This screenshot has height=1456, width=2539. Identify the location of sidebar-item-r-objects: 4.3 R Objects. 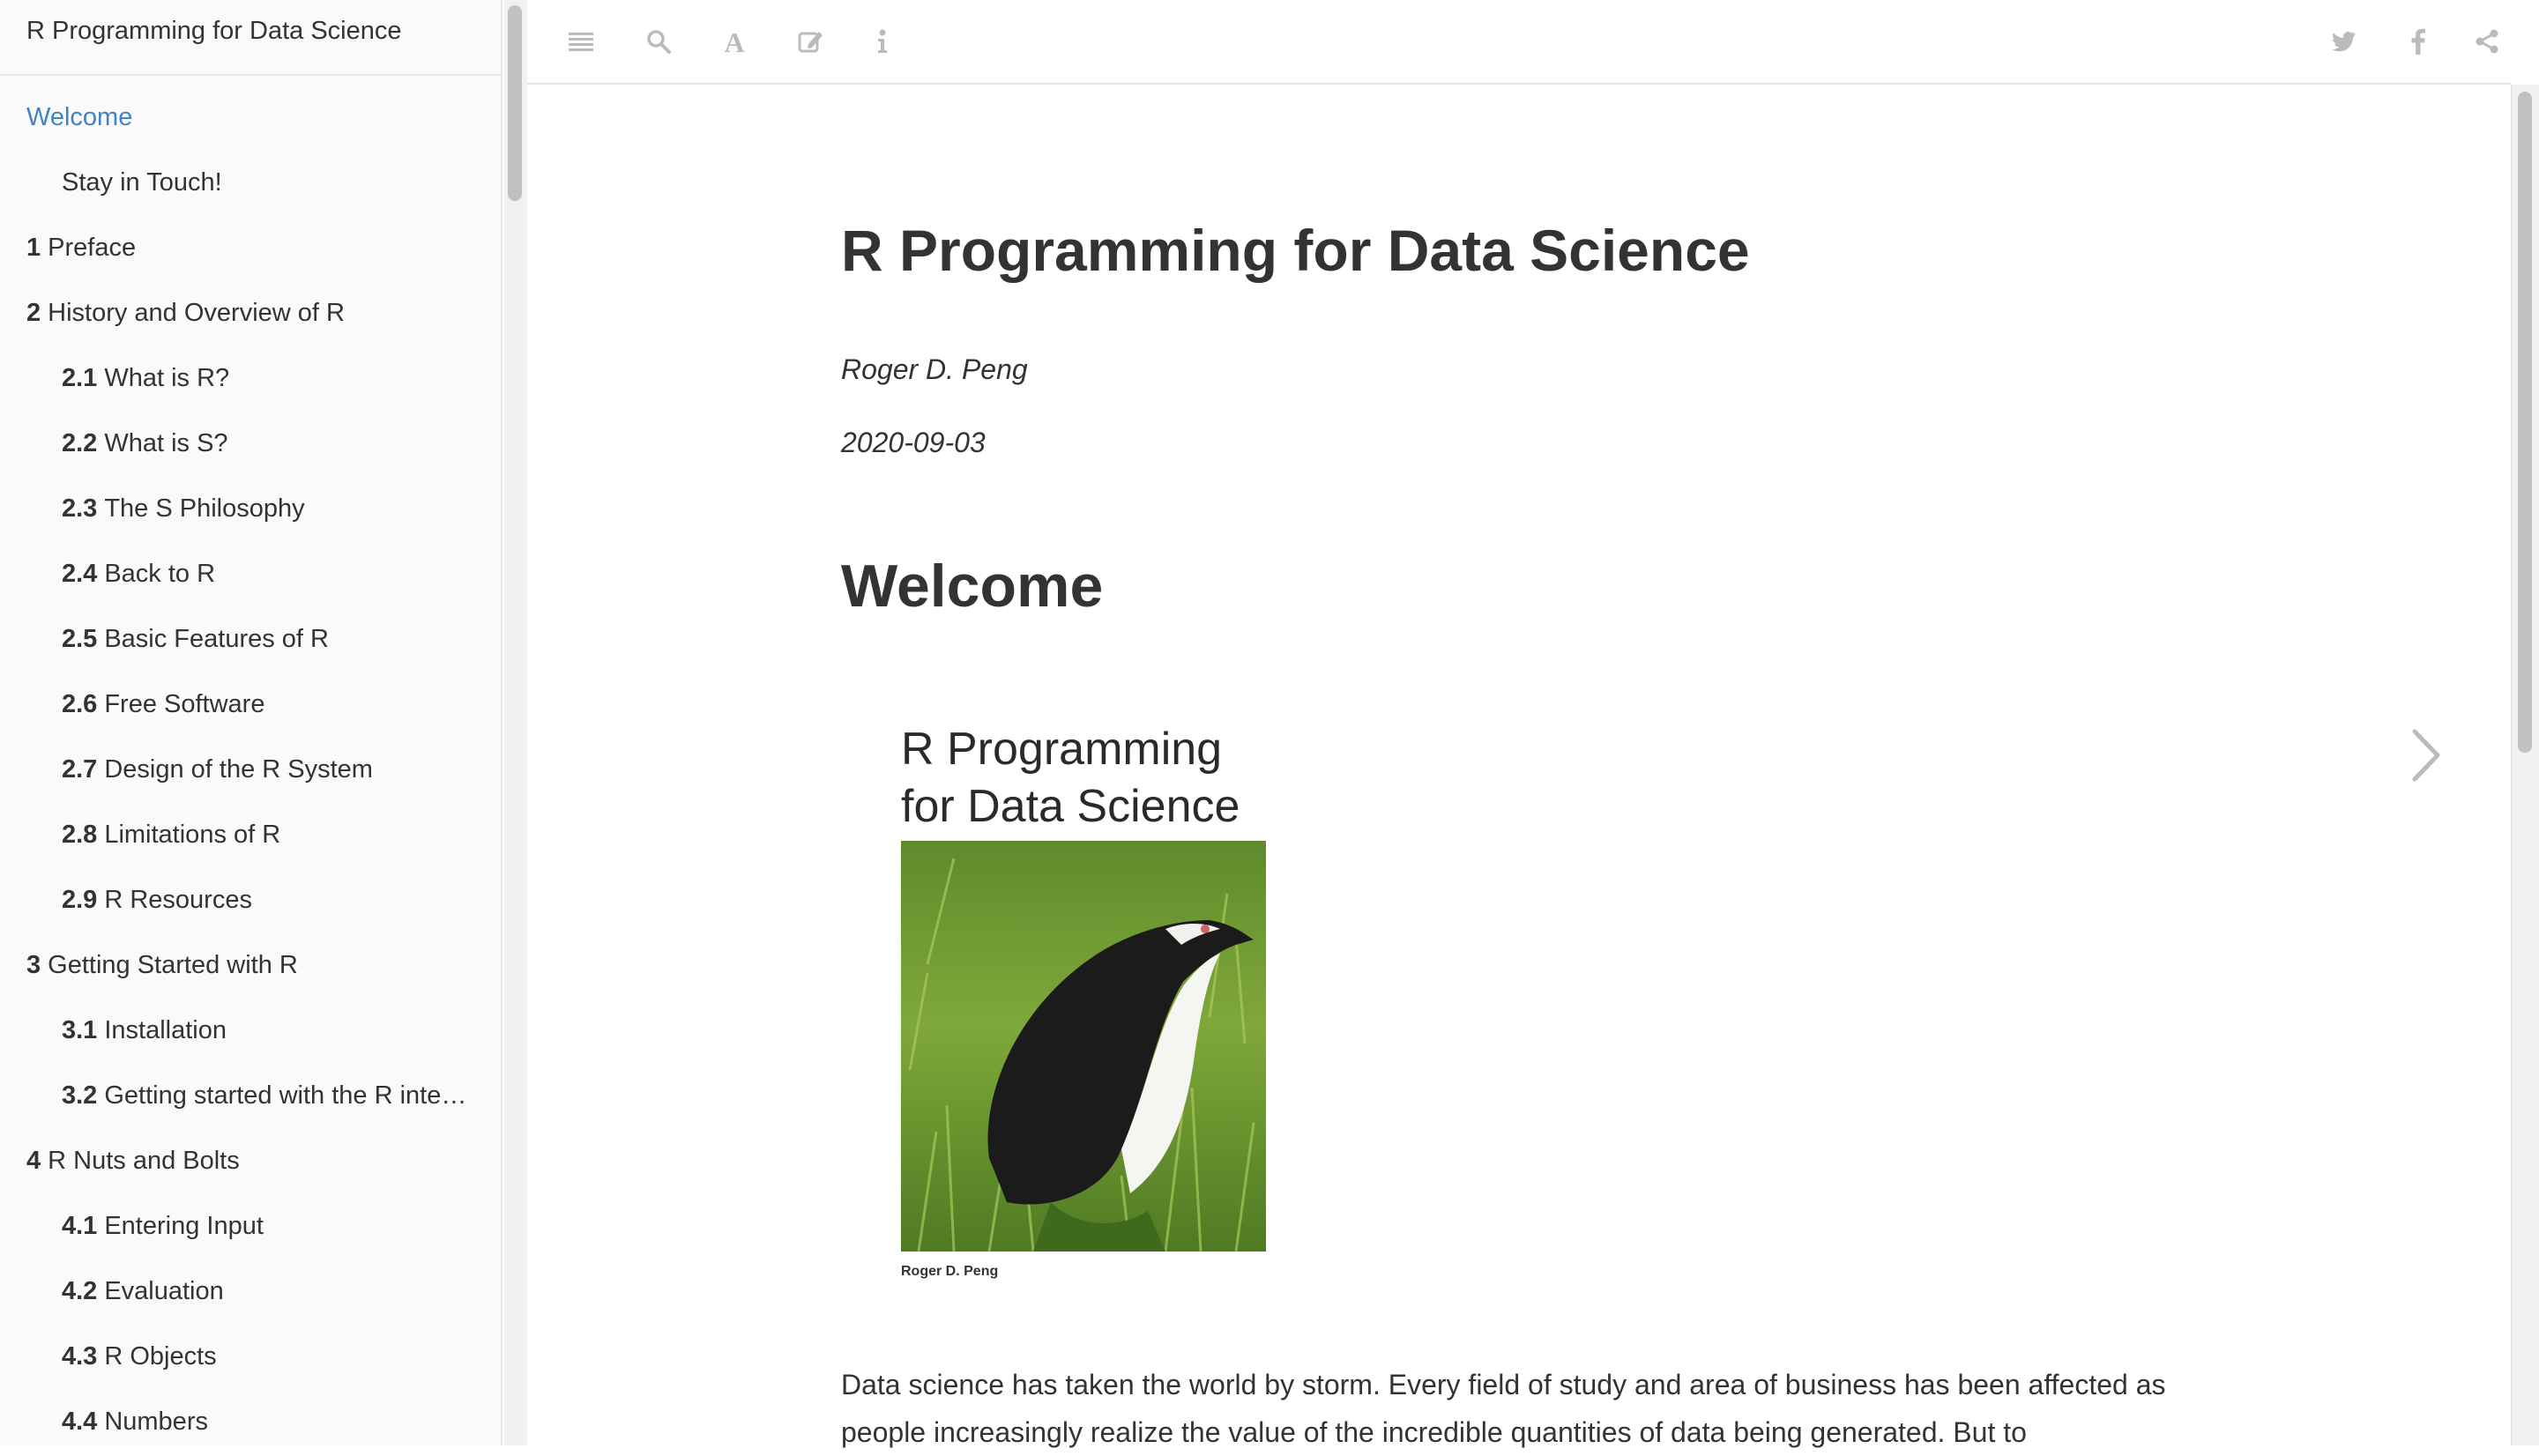
(250, 1356).